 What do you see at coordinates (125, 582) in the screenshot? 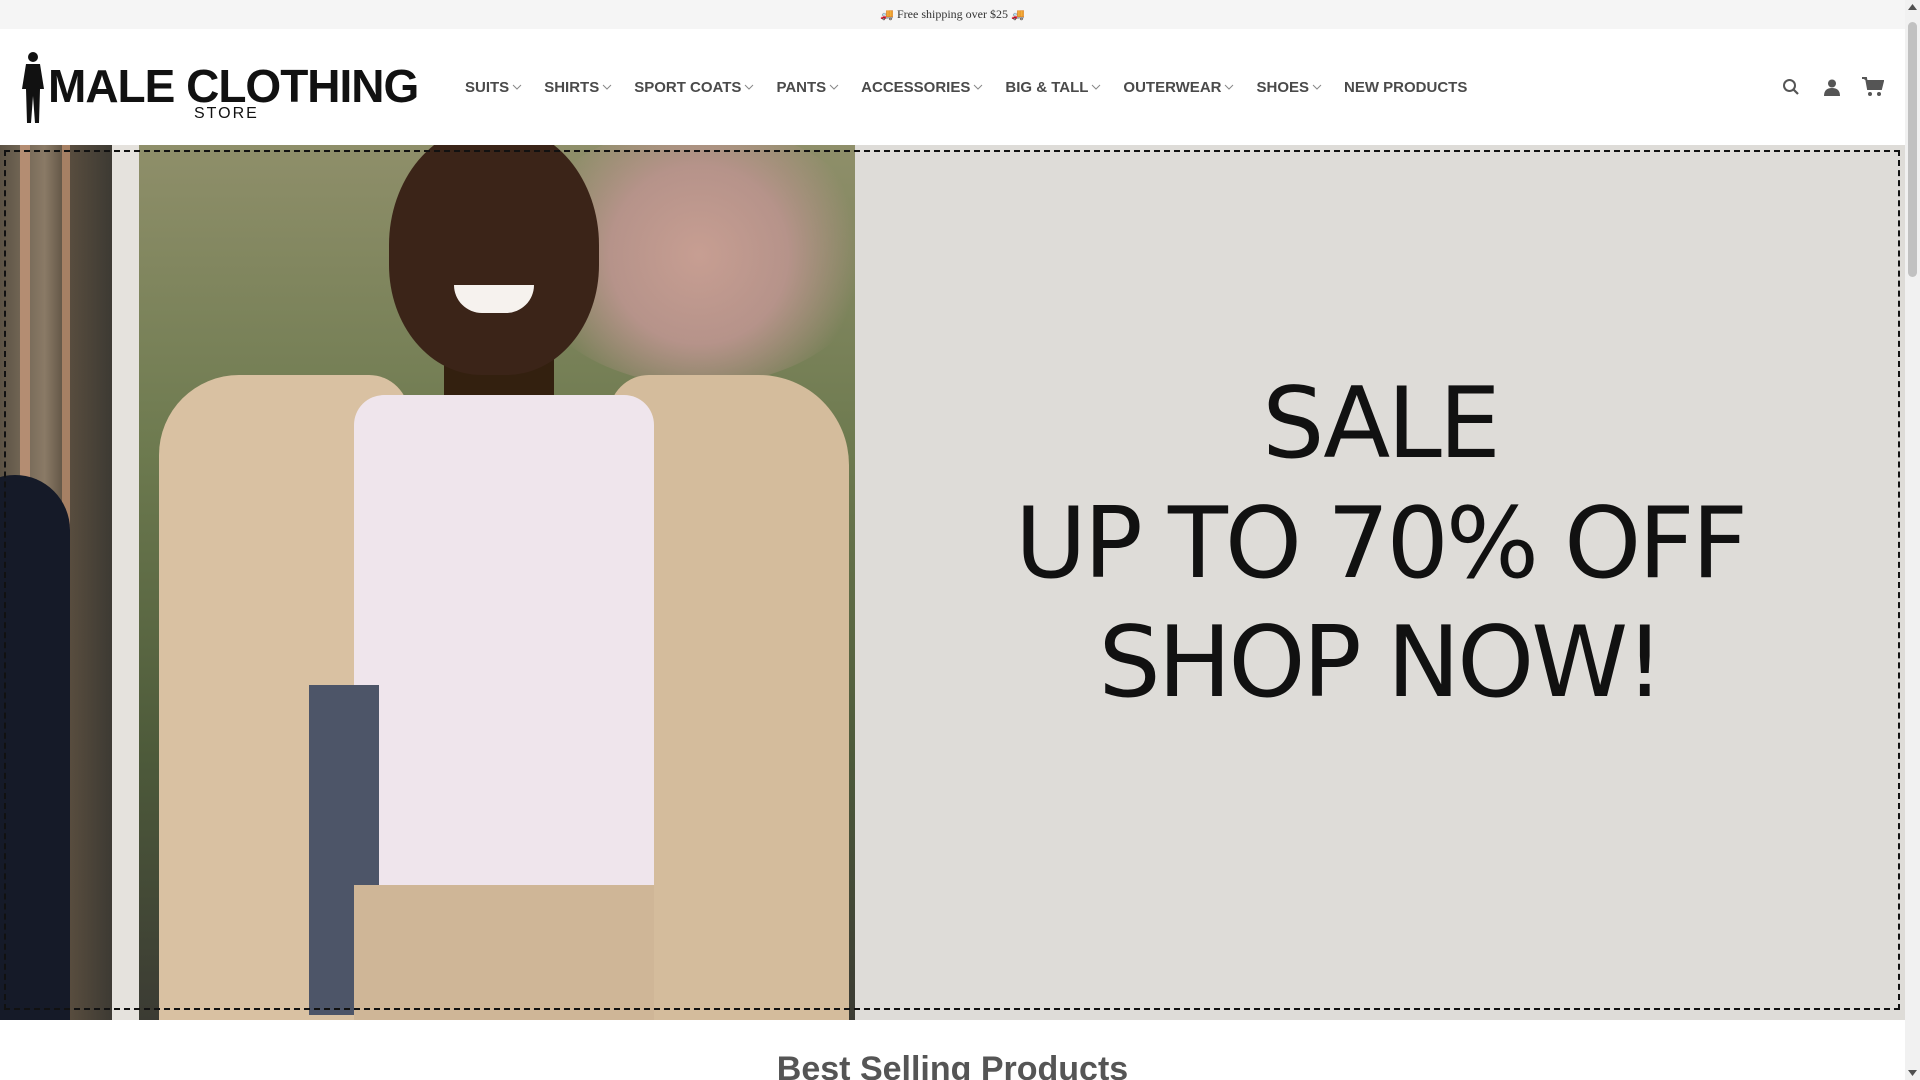
I see `hero-divider` at bounding box center [125, 582].